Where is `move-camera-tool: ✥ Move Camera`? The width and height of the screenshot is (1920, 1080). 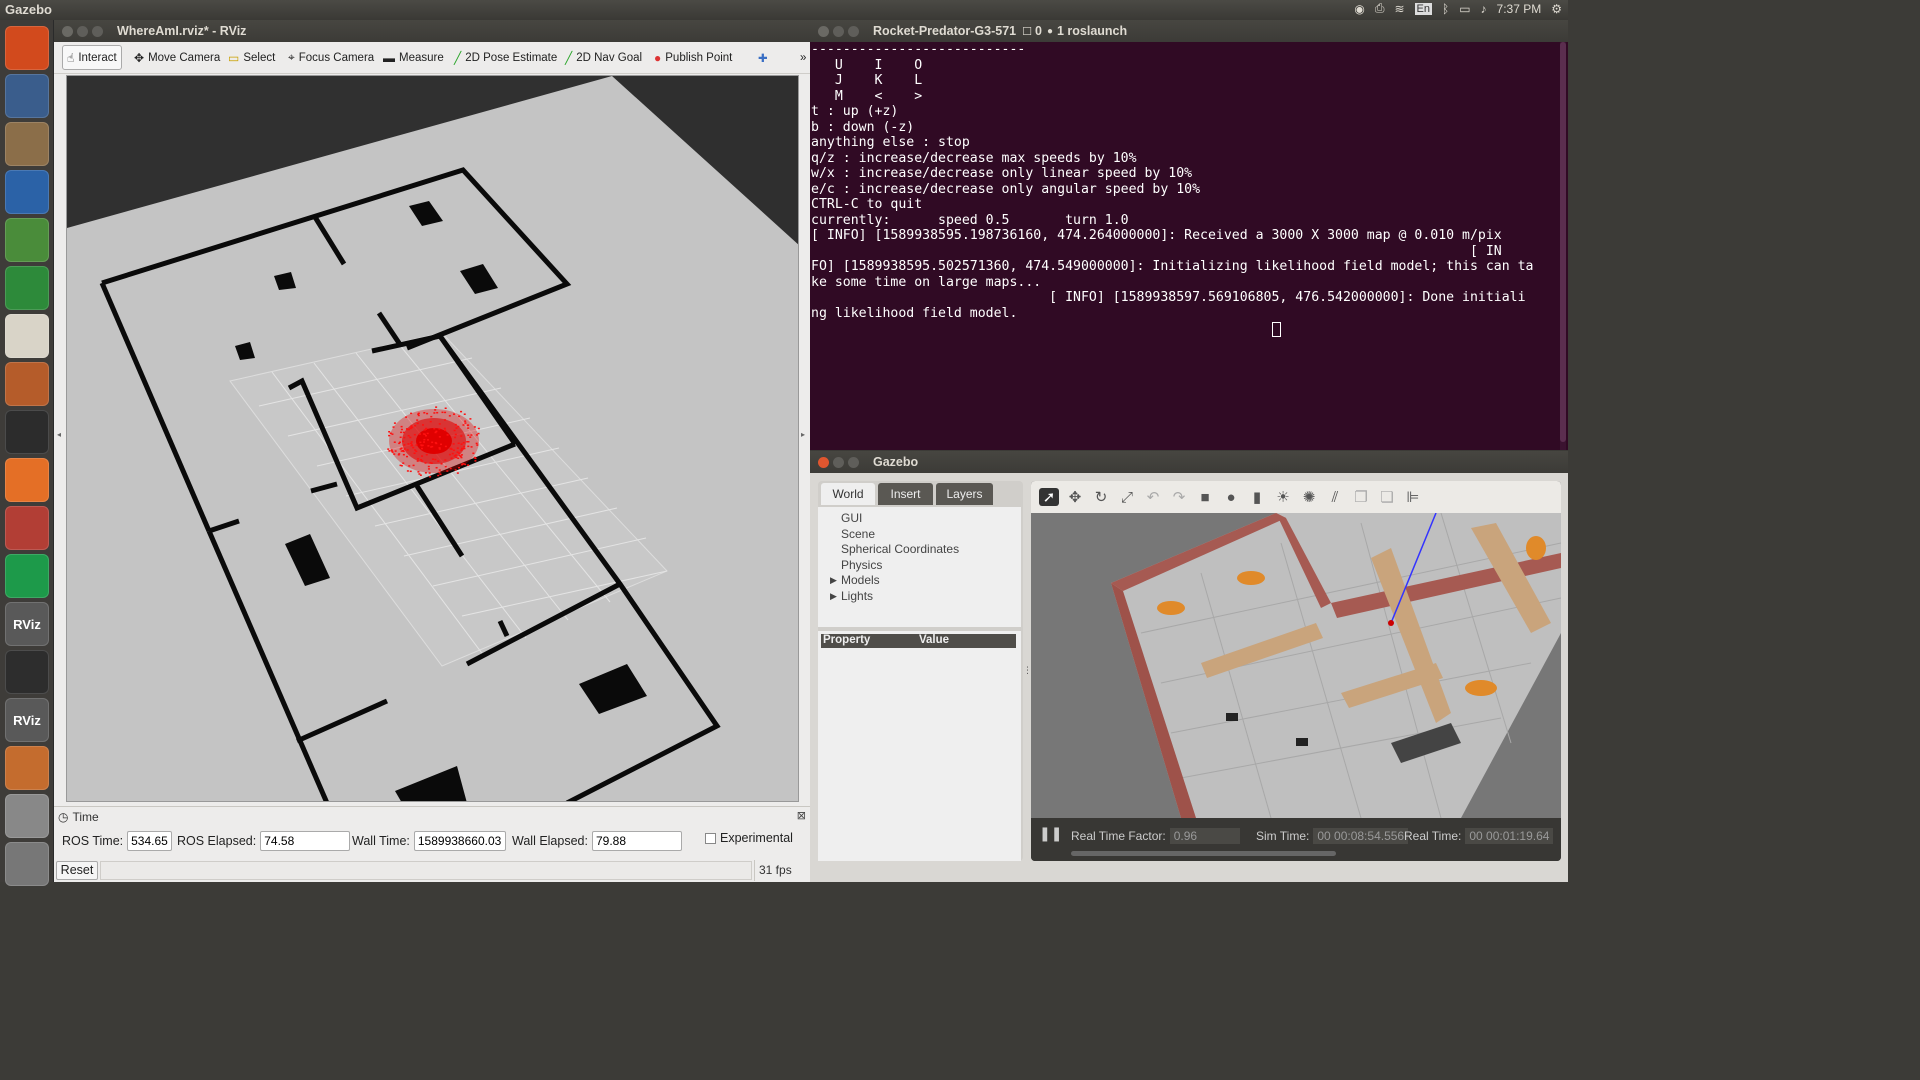 move-camera-tool: ✥ Move Camera is located at coordinates (177, 57).